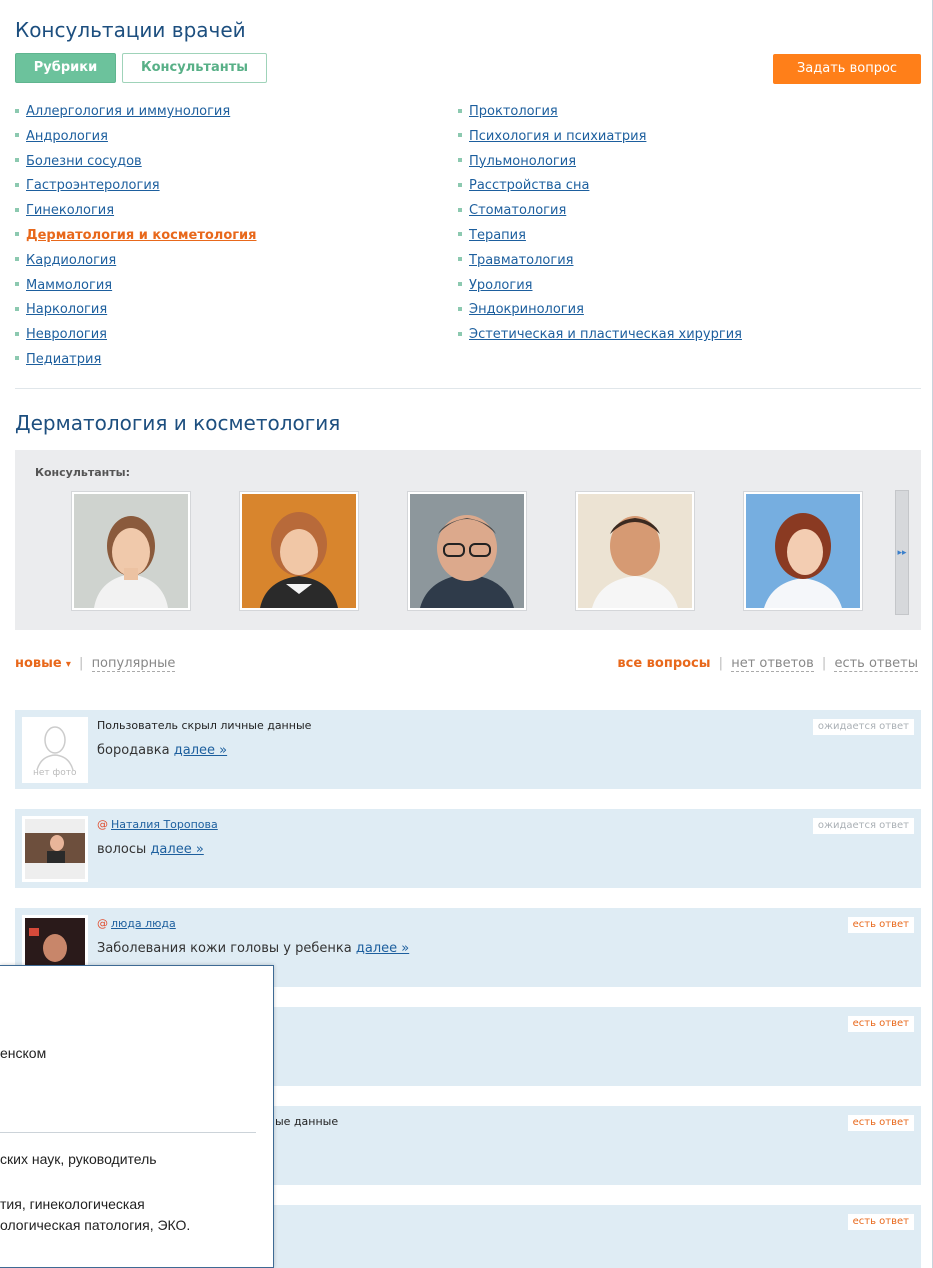 Image resolution: width=933 pixels, height=1268 pixels. Describe the element at coordinates (501, 285) in the screenshot. I see `category-link: Урология` at that location.